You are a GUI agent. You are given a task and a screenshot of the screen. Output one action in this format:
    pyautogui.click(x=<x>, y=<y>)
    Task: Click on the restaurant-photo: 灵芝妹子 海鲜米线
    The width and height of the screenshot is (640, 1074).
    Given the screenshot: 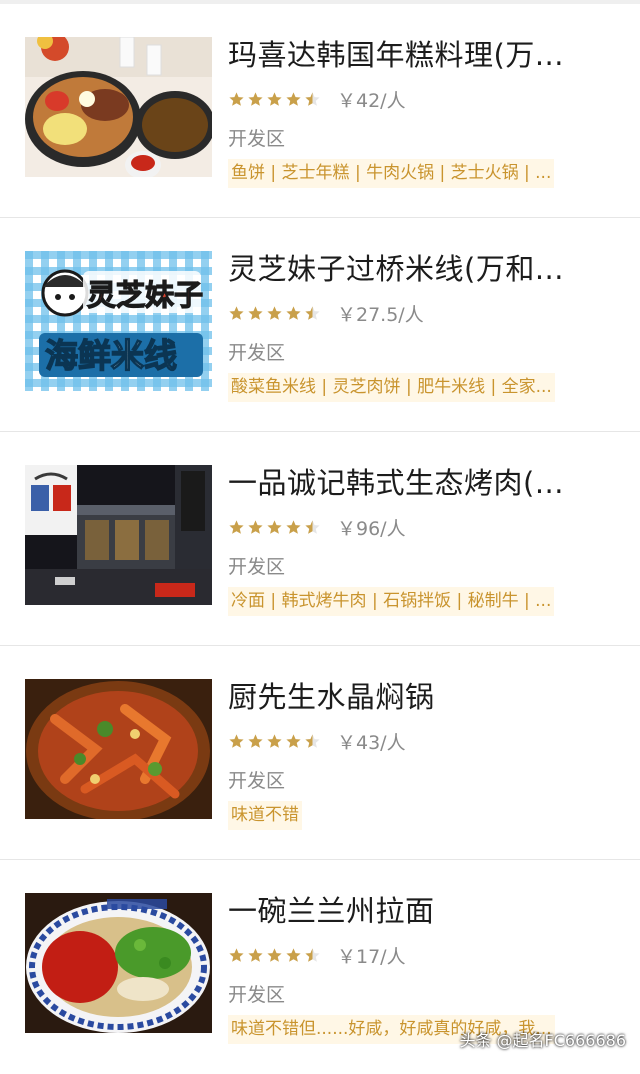 What is the action you would take?
    pyautogui.click(x=118, y=321)
    